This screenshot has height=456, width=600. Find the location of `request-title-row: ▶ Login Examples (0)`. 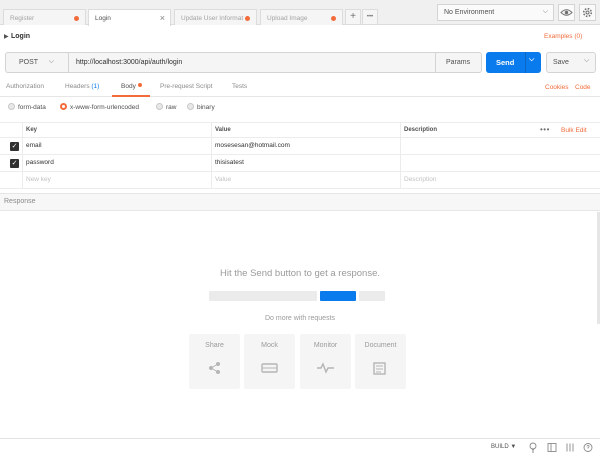

request-title-row: ▶ Login Examples (0) is located at coordinates (300, 37).